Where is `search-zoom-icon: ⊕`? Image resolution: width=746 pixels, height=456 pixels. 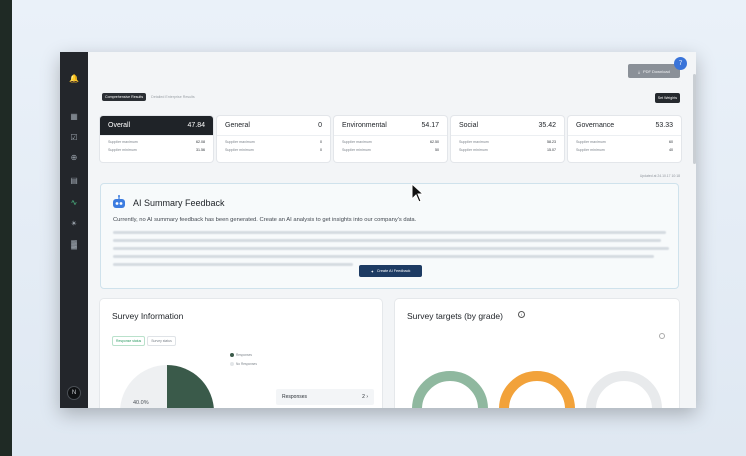 search-zoom-icon: ⊕ is located at coordinates (74, 158).